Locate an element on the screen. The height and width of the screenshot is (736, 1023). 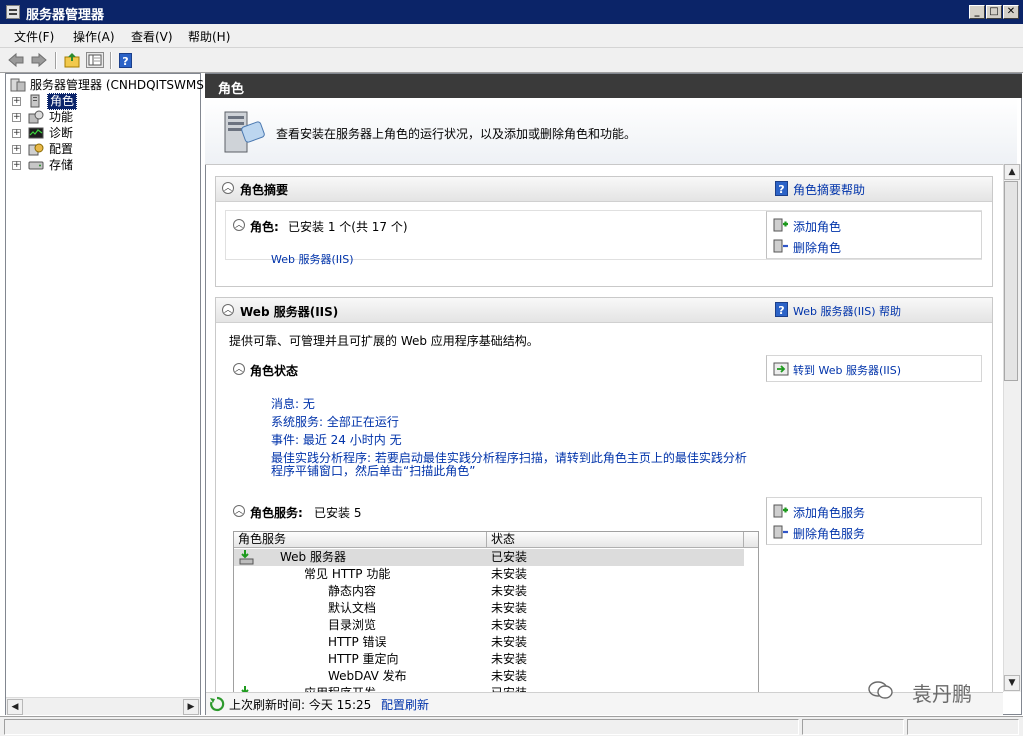
minimize-button: _ is located at coordinates (977, 12).